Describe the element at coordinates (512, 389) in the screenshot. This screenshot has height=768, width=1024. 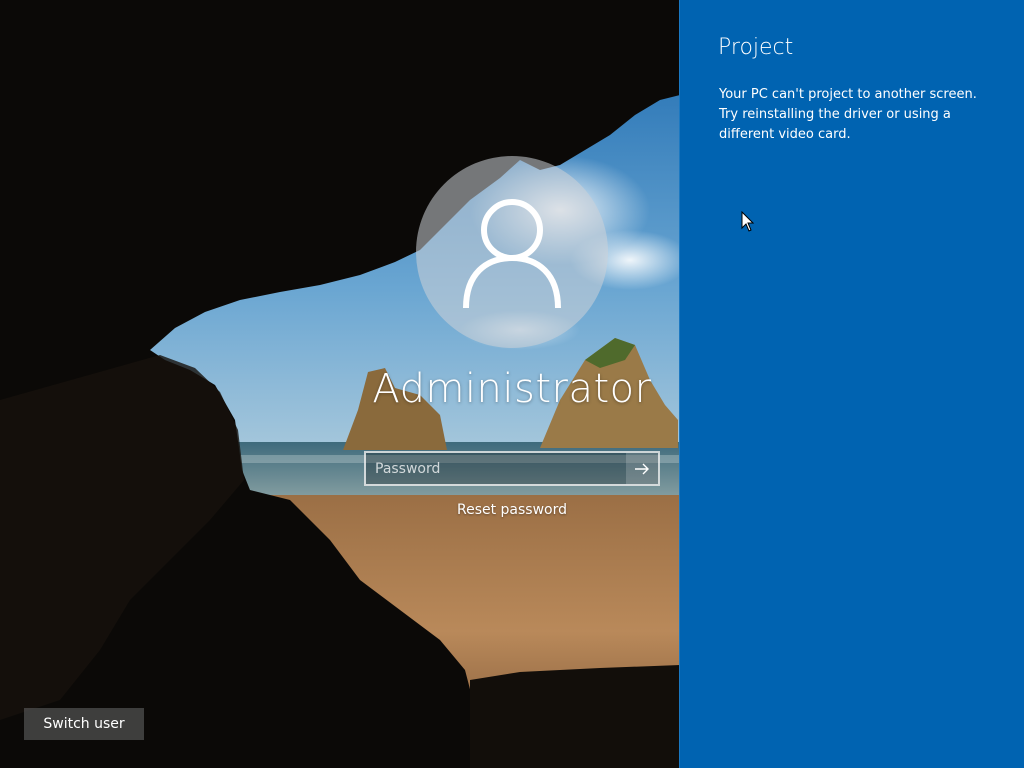
I see `username-label: Administrator` at that location.